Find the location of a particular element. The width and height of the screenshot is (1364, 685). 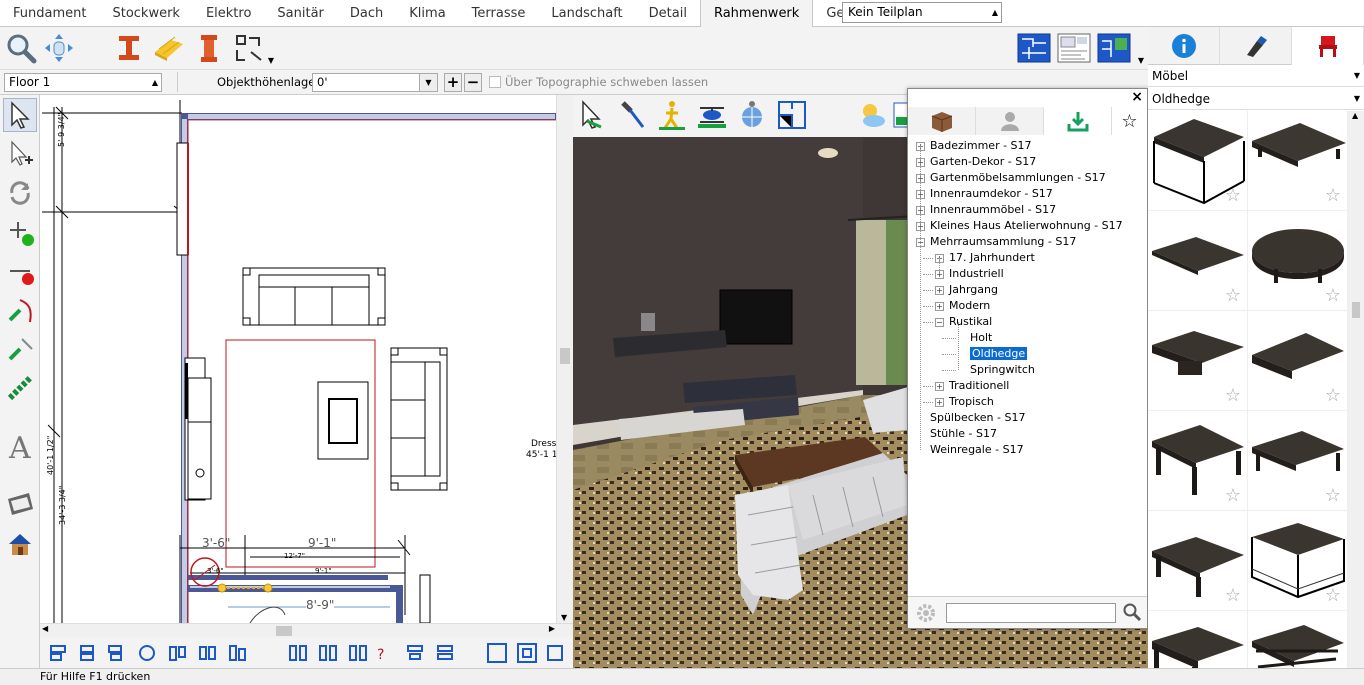

rotate-tool is located at coordinates (20, 193).